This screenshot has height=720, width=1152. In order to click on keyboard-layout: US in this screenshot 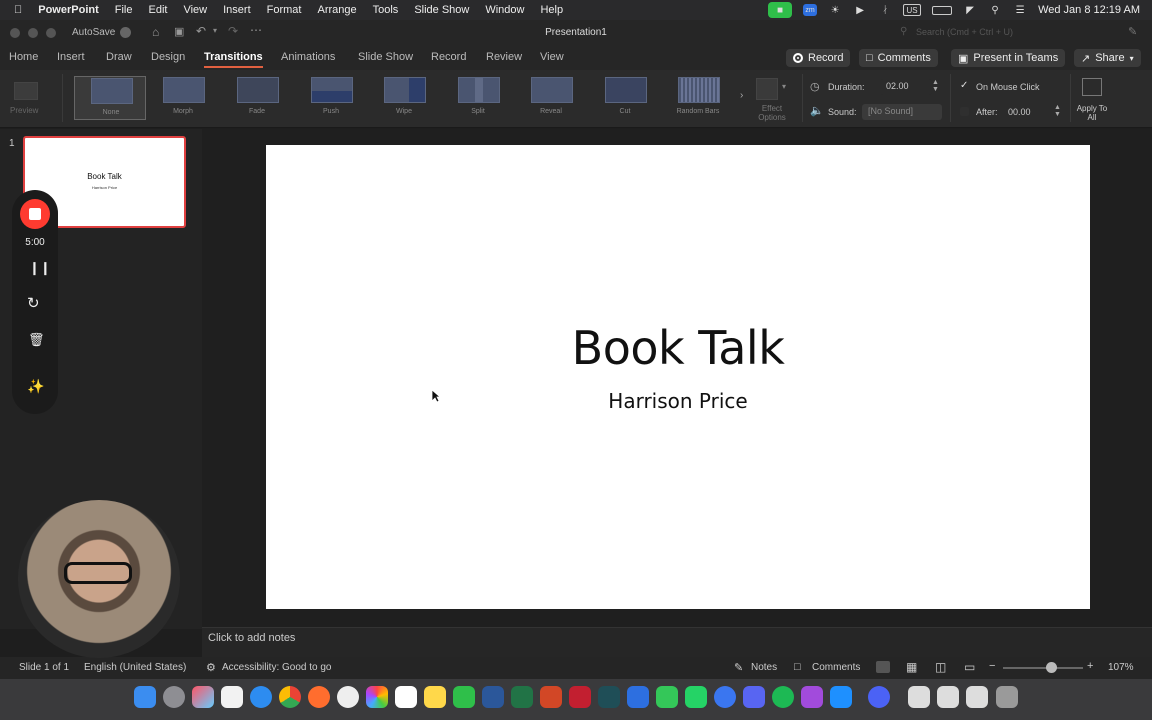, I will do `click(912, 10)`.